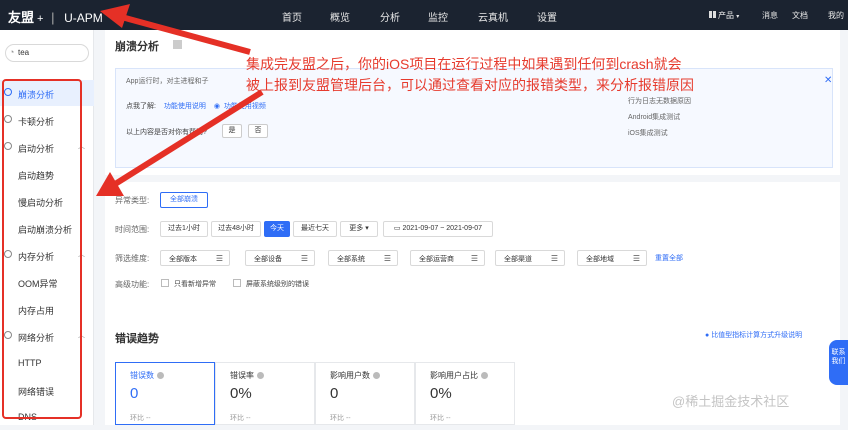 Image resolution: width=848 pixels, height=430 pixels. What do you see at coordinates (183, 259) in the screenshot?
I see `version-filter-label: 全部版本` at bounding box center [183, 259].